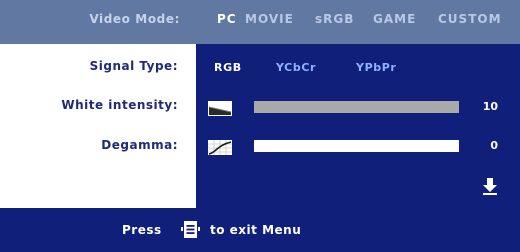  I want to click on degamma-slider, so click(356, 146).